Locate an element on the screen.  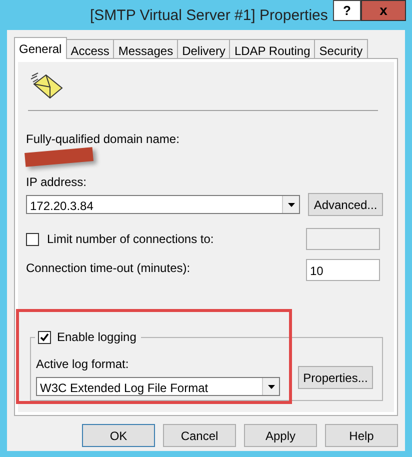
dialog-button: OK is located at coordinates (118, 435).